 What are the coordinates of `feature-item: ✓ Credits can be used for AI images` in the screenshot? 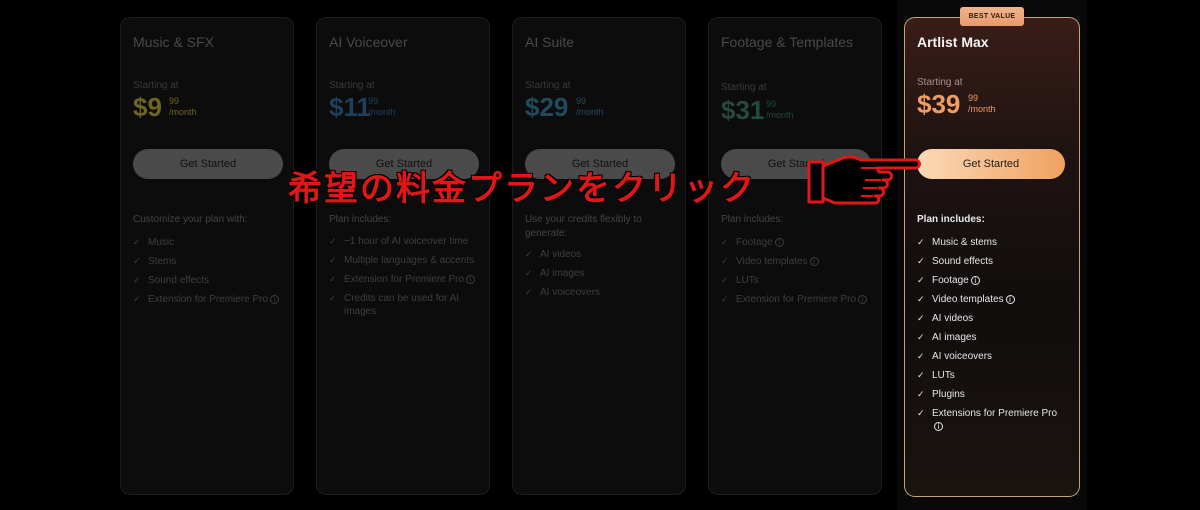 It's located at (394, 305).